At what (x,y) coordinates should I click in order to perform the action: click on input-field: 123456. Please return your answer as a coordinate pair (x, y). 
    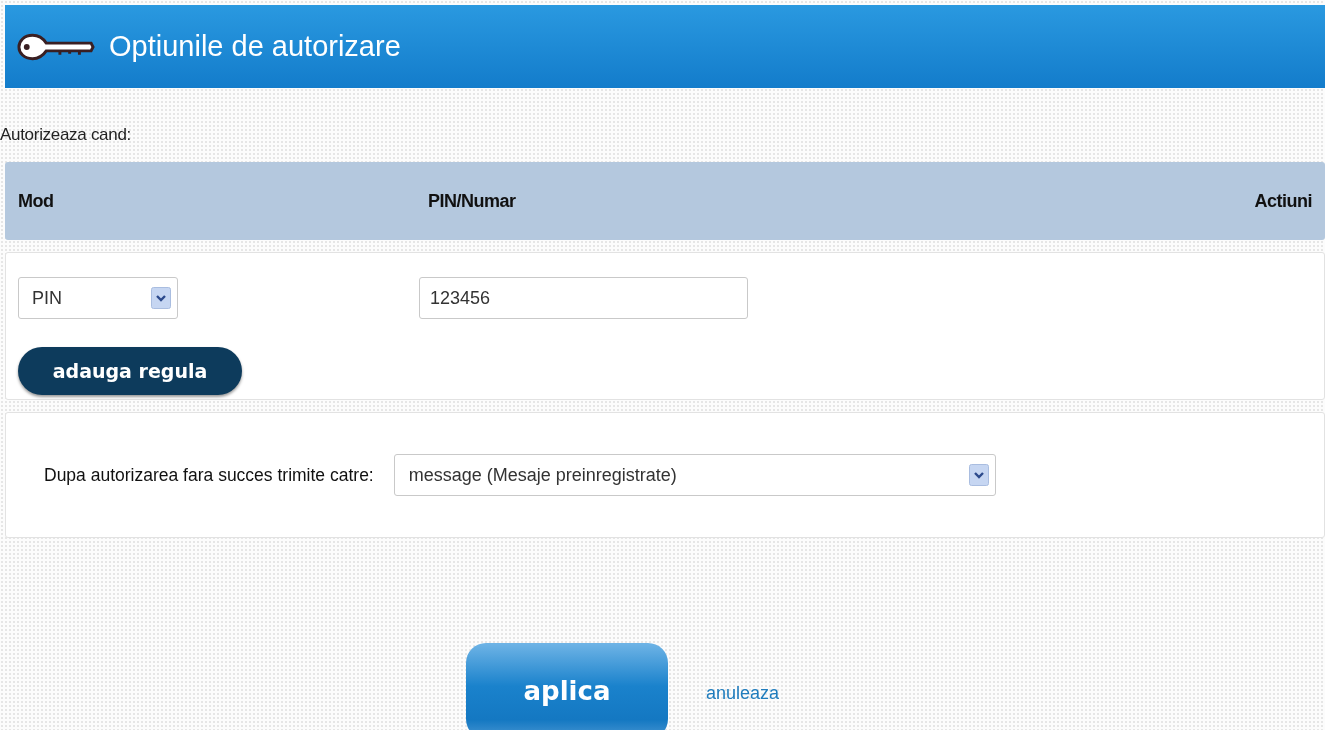
    Looking at the image, I should click on (583, 298).